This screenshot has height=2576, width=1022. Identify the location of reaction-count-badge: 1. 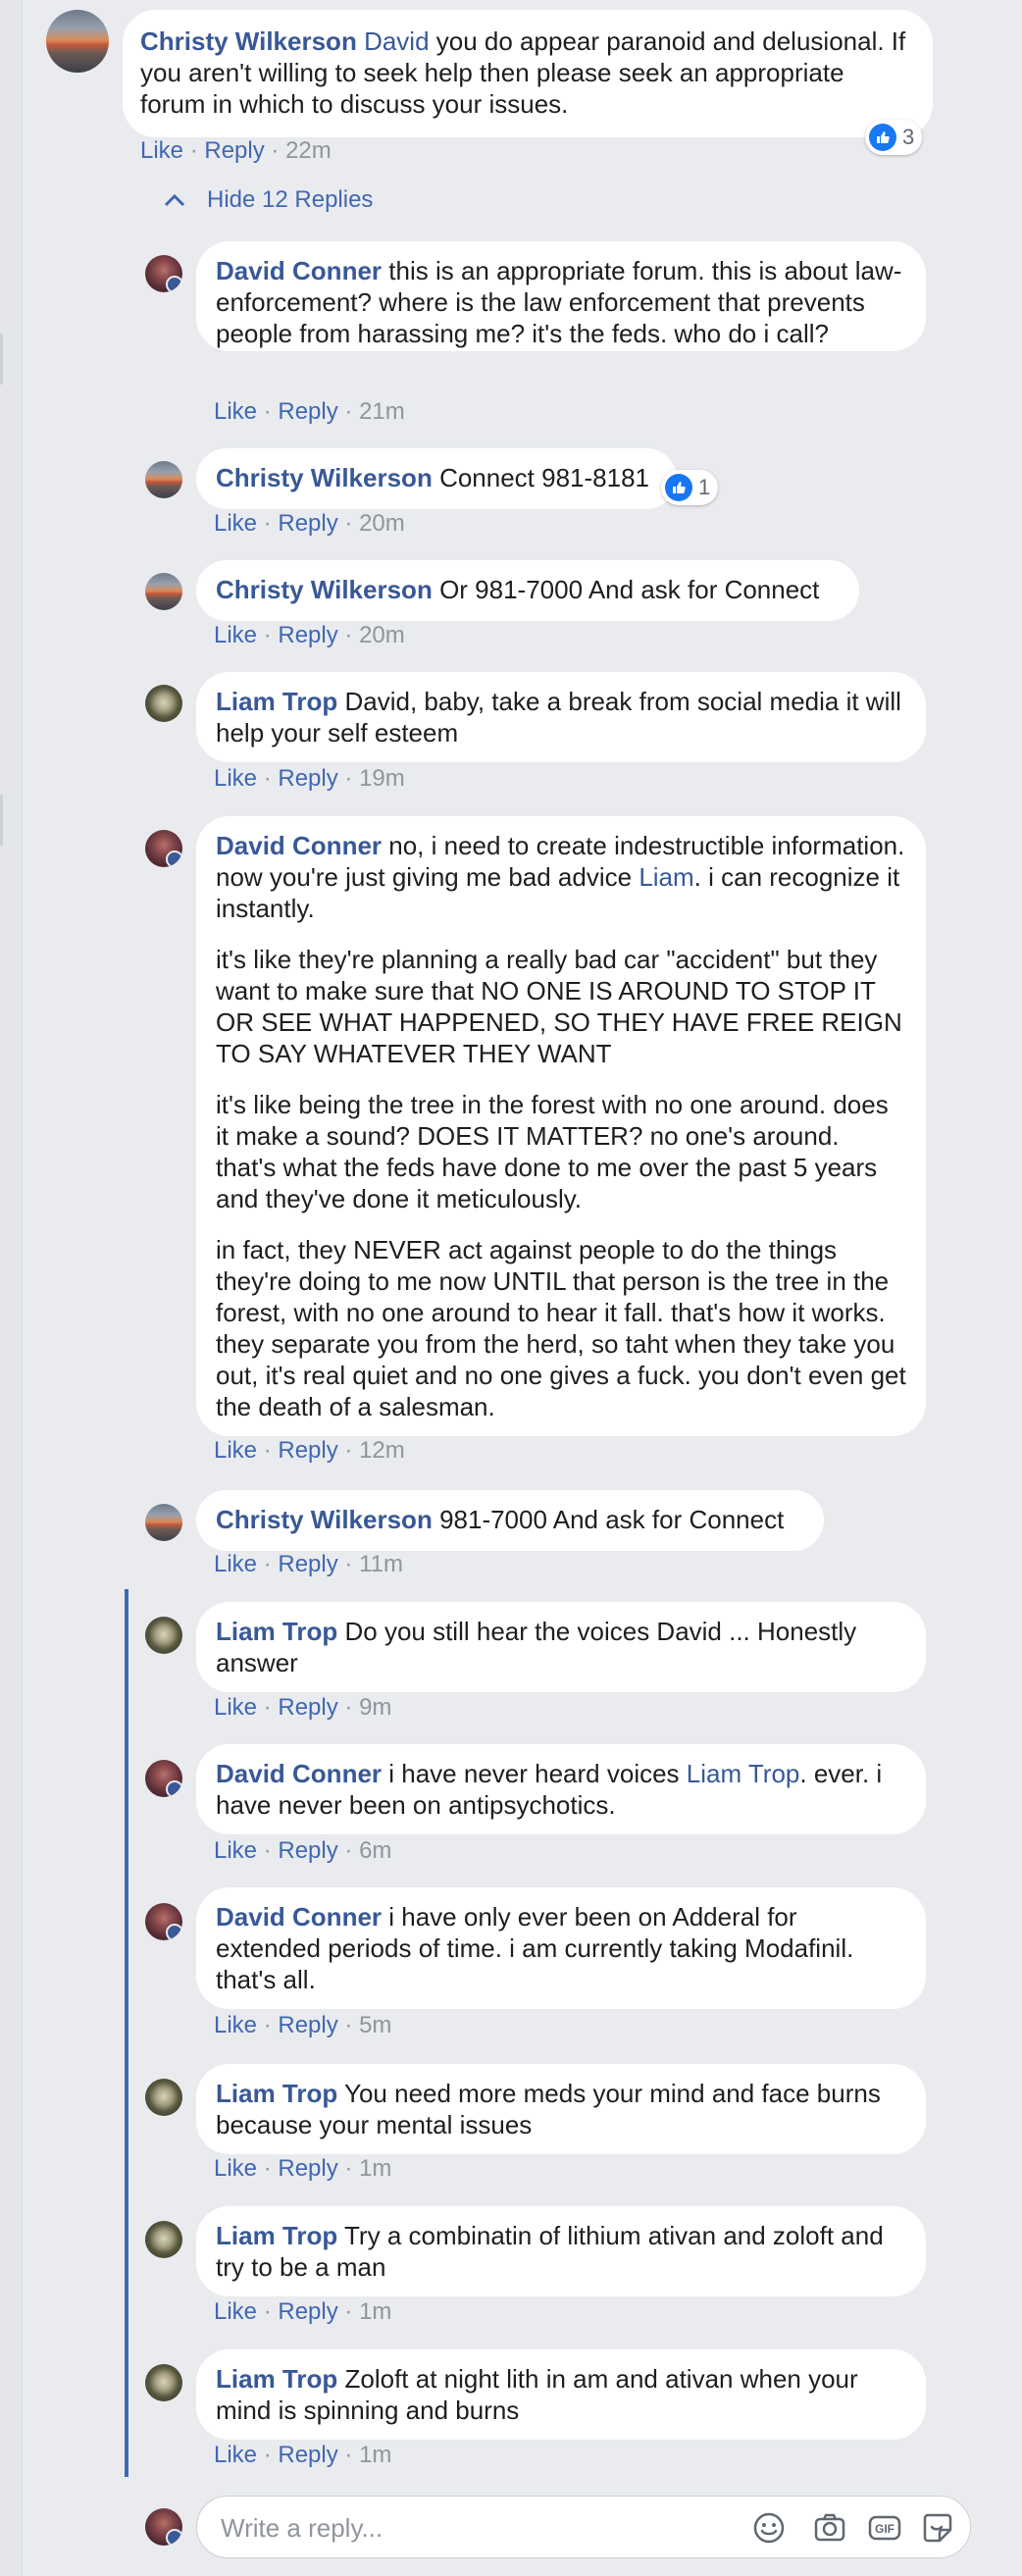
(690, 487).